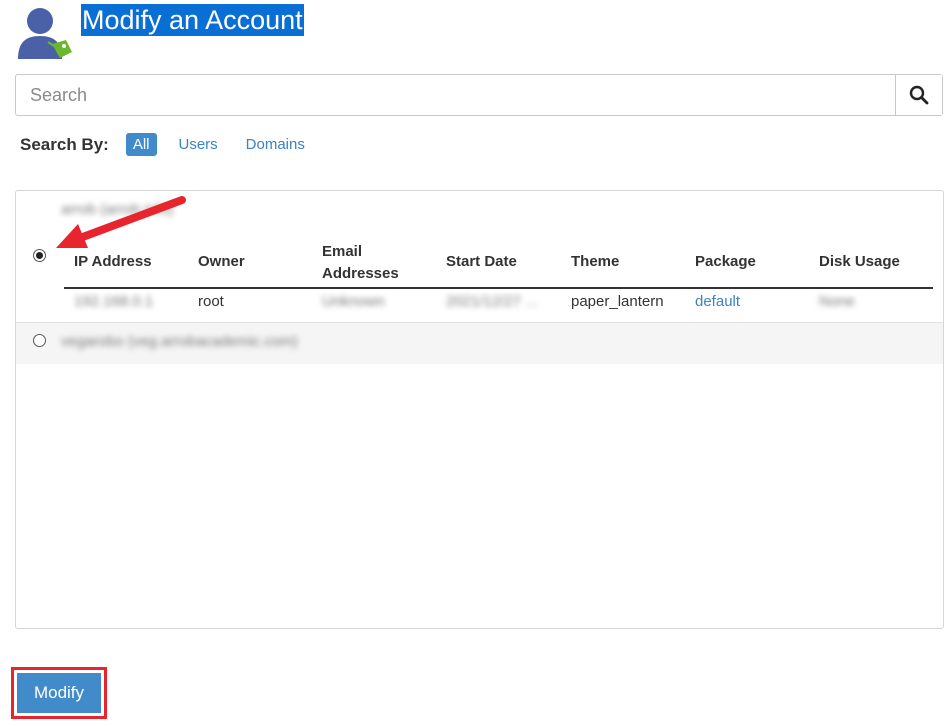 The width and height of the screenshot is (949, 726). Describe the element at coordinates (481, 261) in the screenshot. I see `column-start-date: Start Date` at that location.